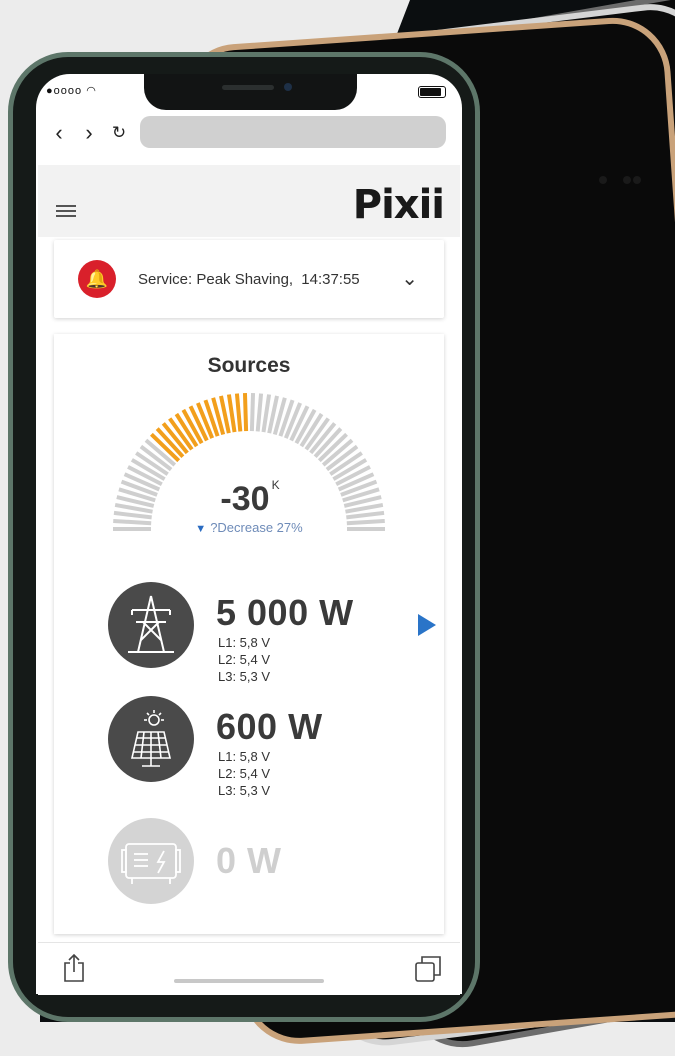  What do you see at coordinates (249, 968) in the screenshot?
I see `browser-bottom-bar` at bounding box center [249, 968].